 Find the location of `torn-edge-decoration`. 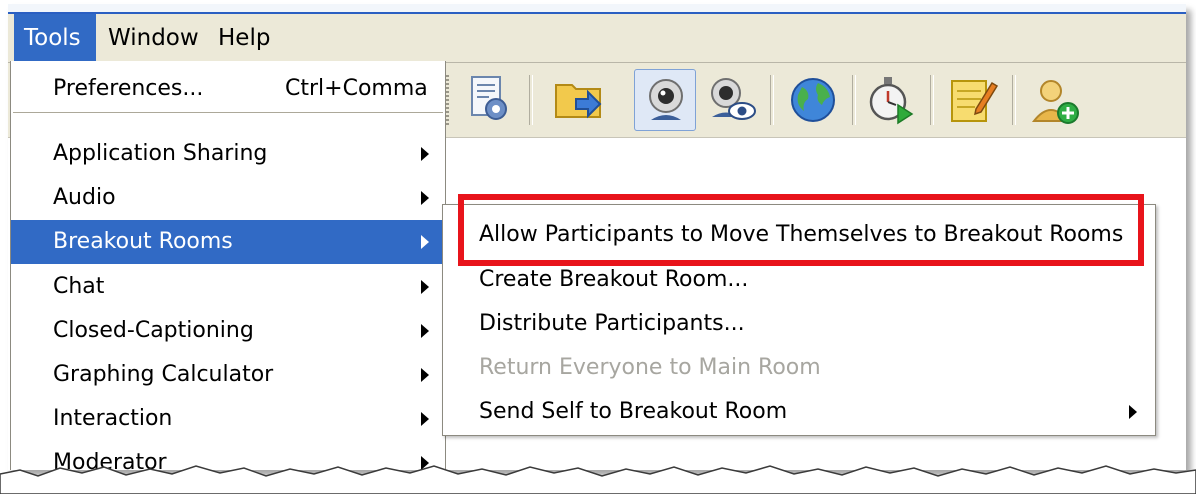

torn-edge-decoration is located at coordinates (598, 479).